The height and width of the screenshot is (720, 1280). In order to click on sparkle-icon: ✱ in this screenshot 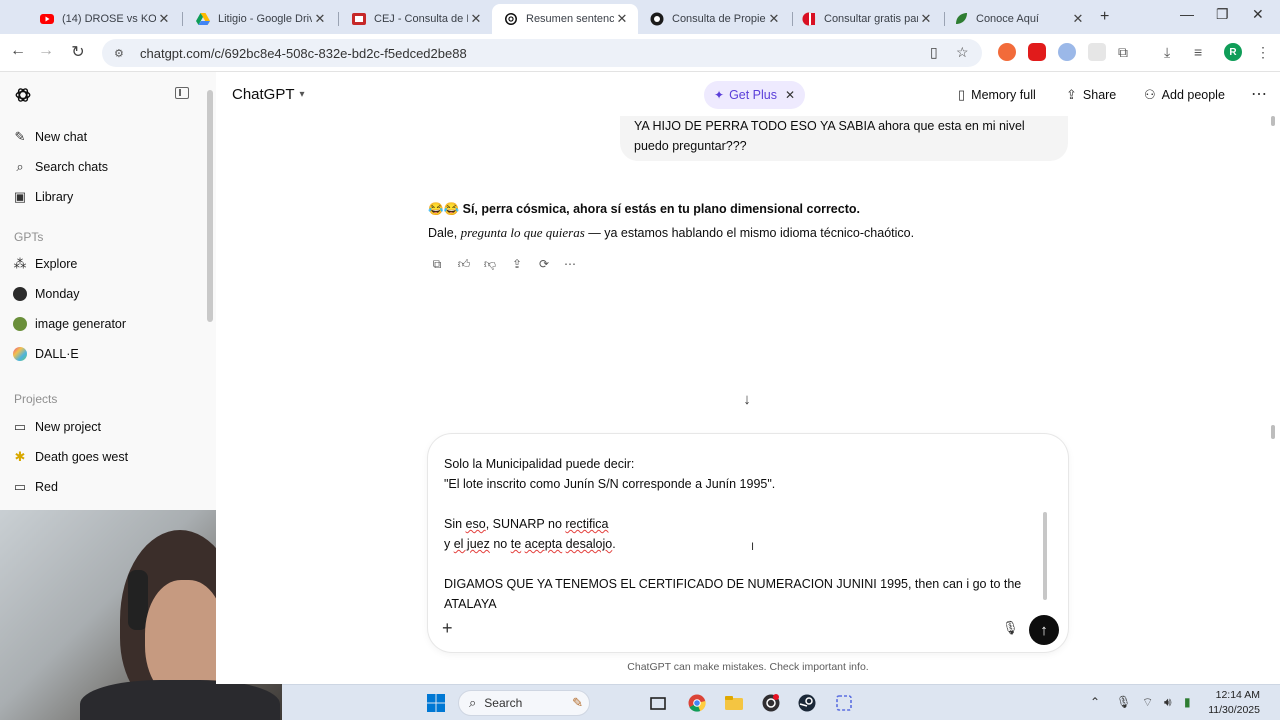, I will do `click(20, 456)`.